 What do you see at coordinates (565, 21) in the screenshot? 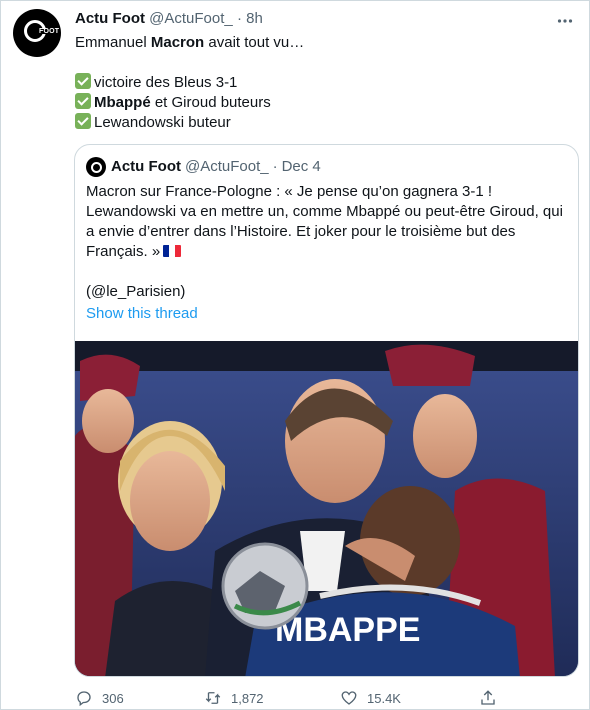
I see `more-options-icon` at bounding box center [565, 21].